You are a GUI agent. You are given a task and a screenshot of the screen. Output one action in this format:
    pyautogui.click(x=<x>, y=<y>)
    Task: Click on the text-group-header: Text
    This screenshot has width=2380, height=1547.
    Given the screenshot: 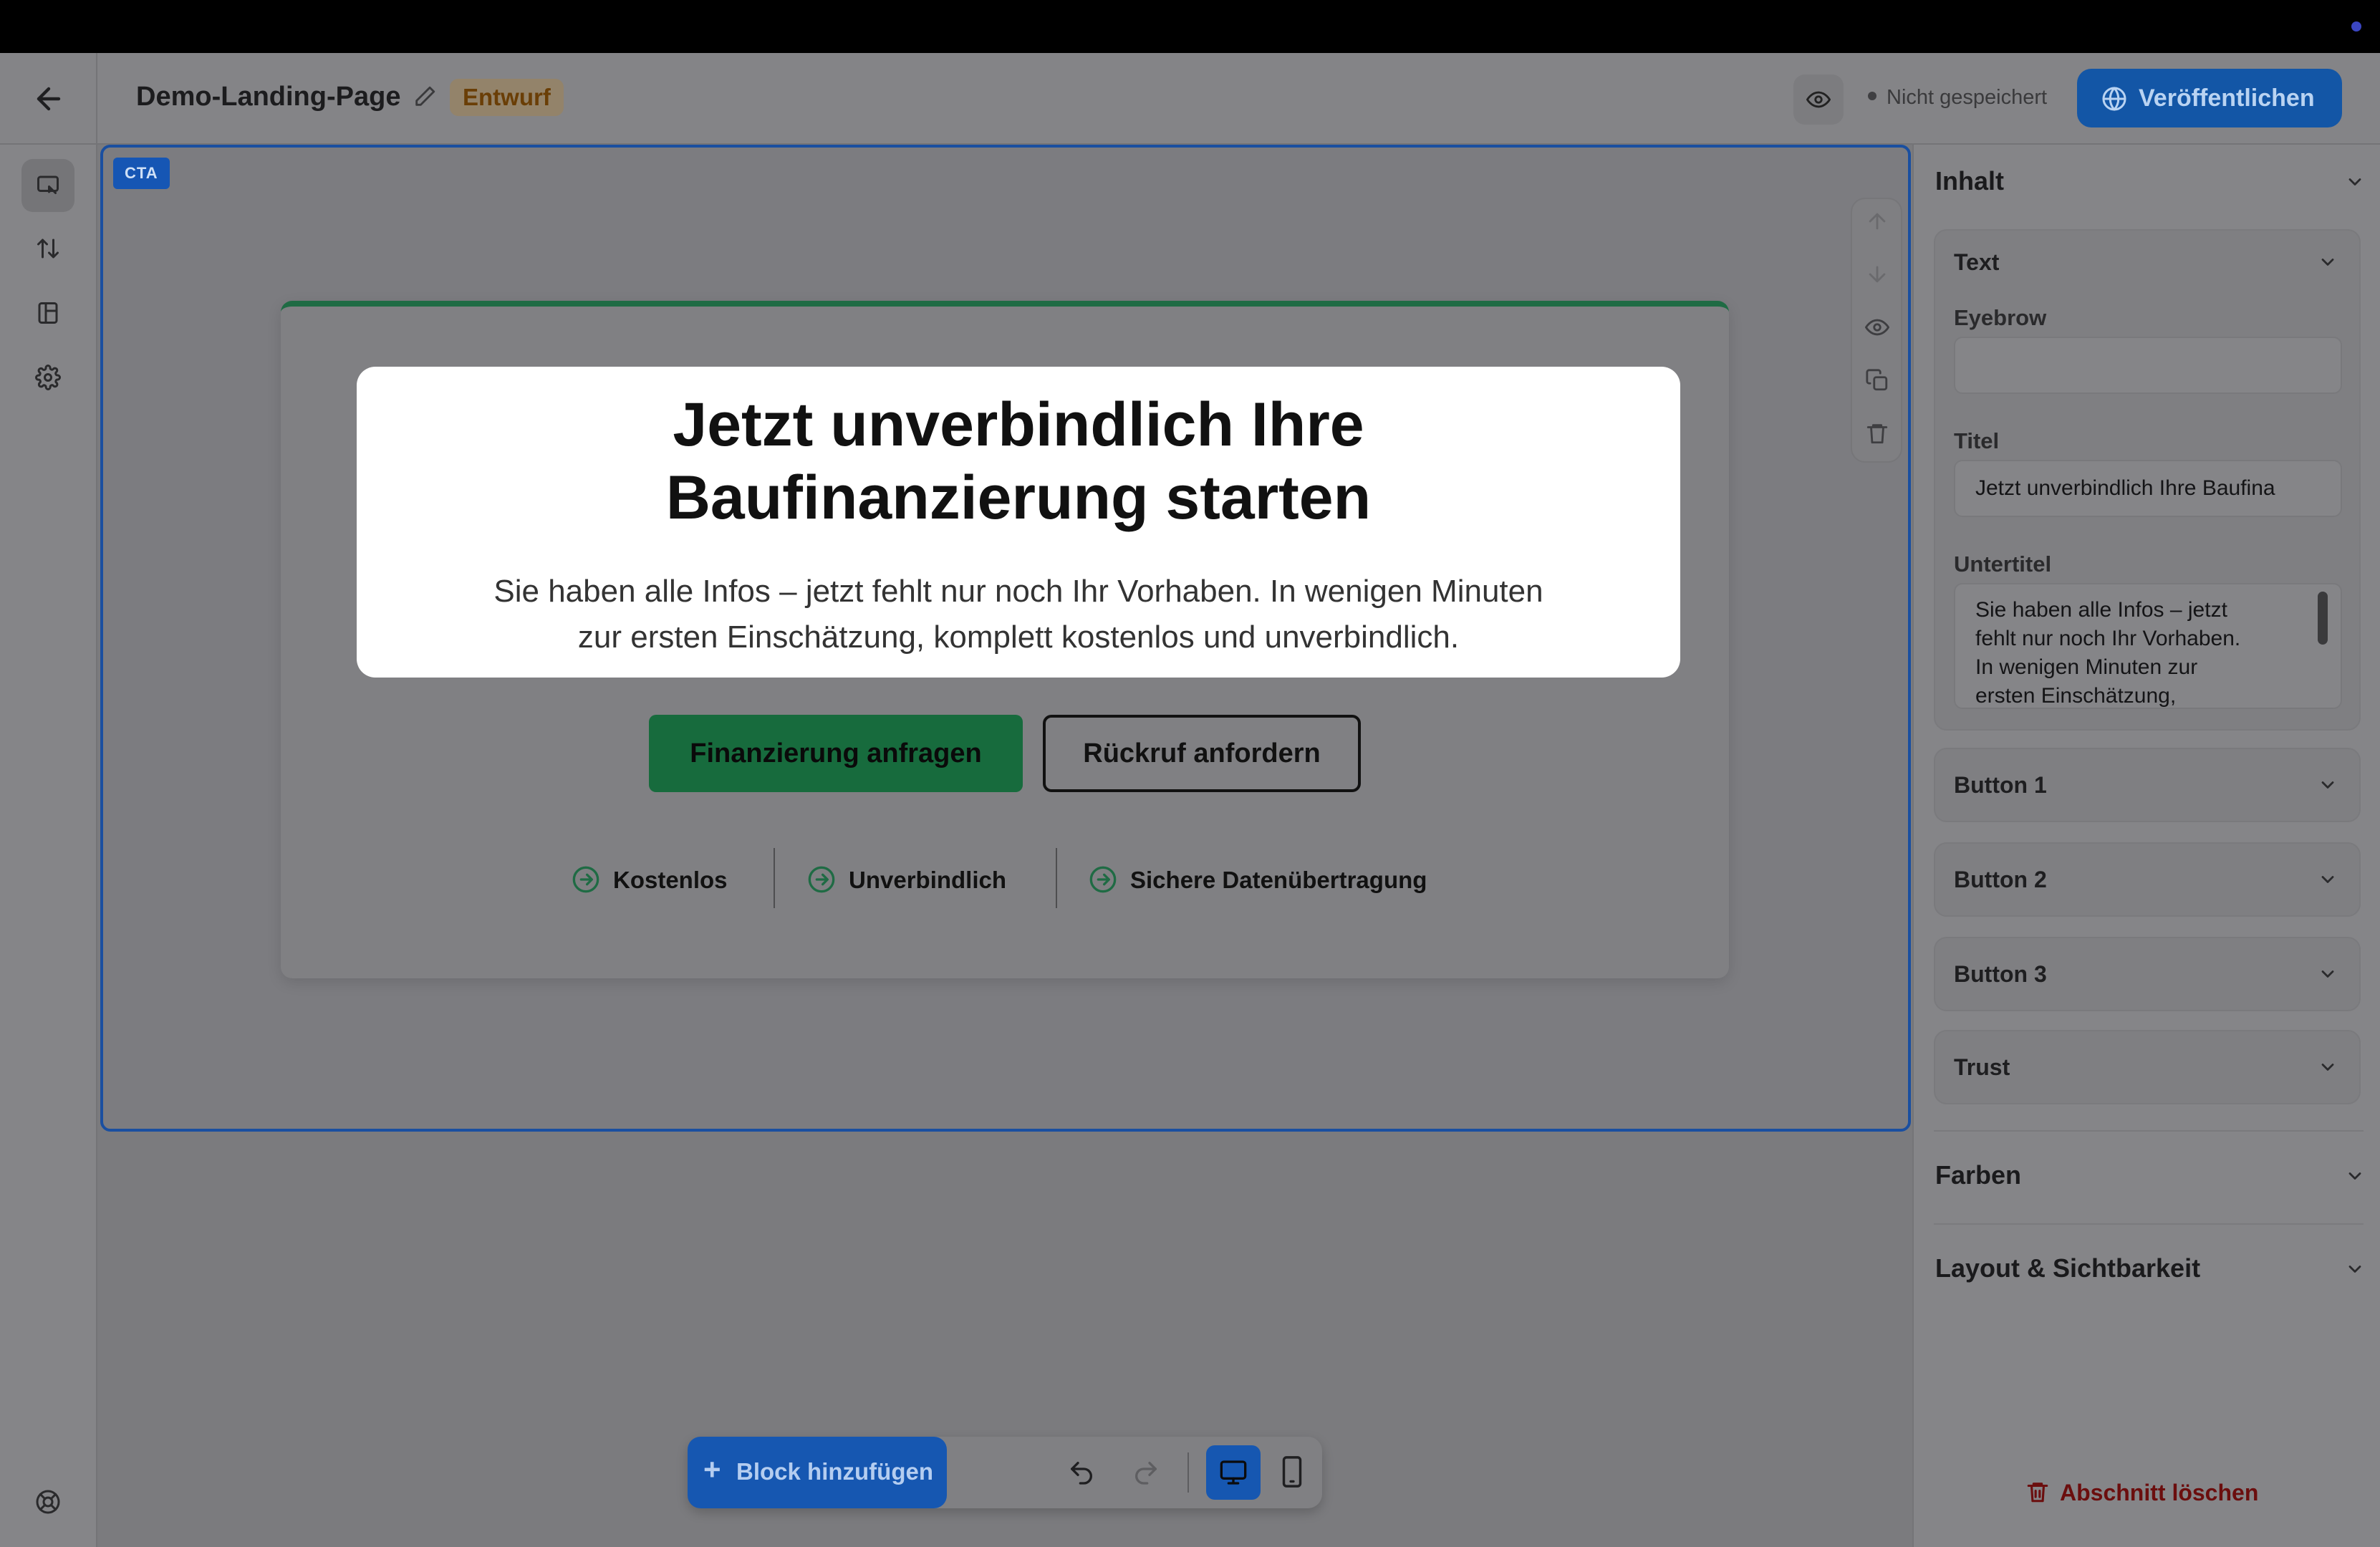 What is the action you would take?
    pyautogui.click(x=1976, y=262)
    